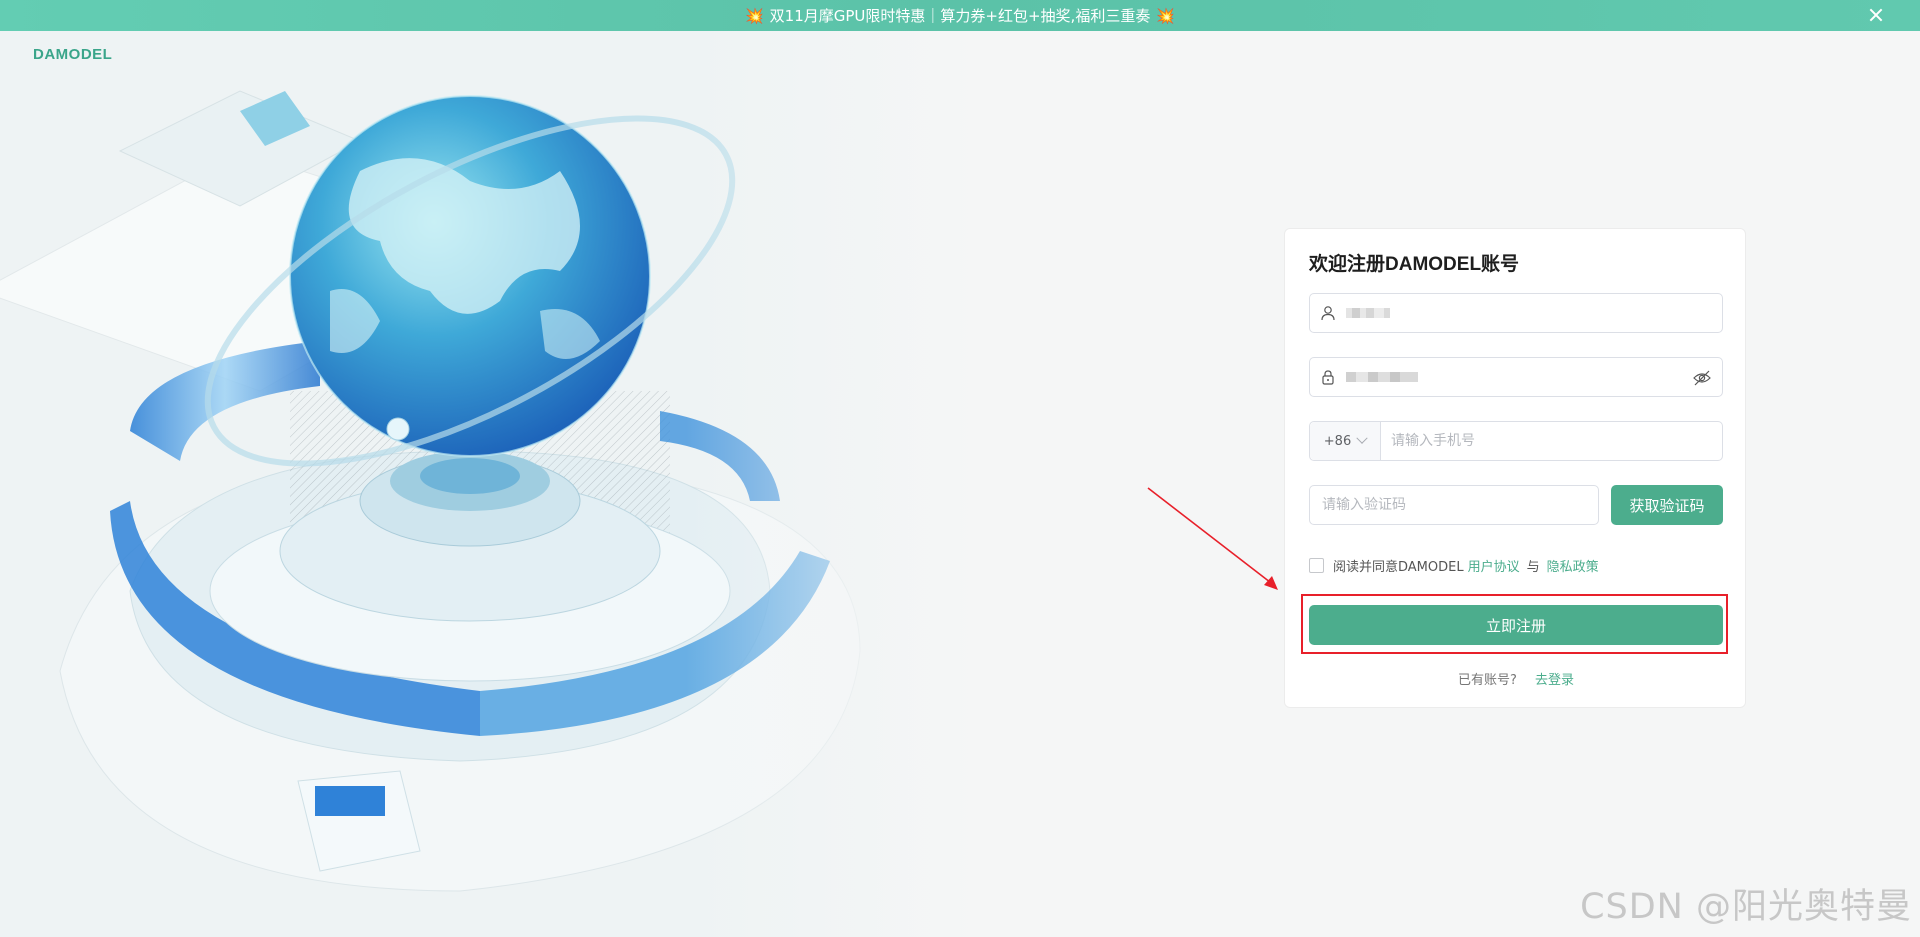 This screenshot has width=1920, height=937. I want to click on agree-checkbox, so click(1316, 565).